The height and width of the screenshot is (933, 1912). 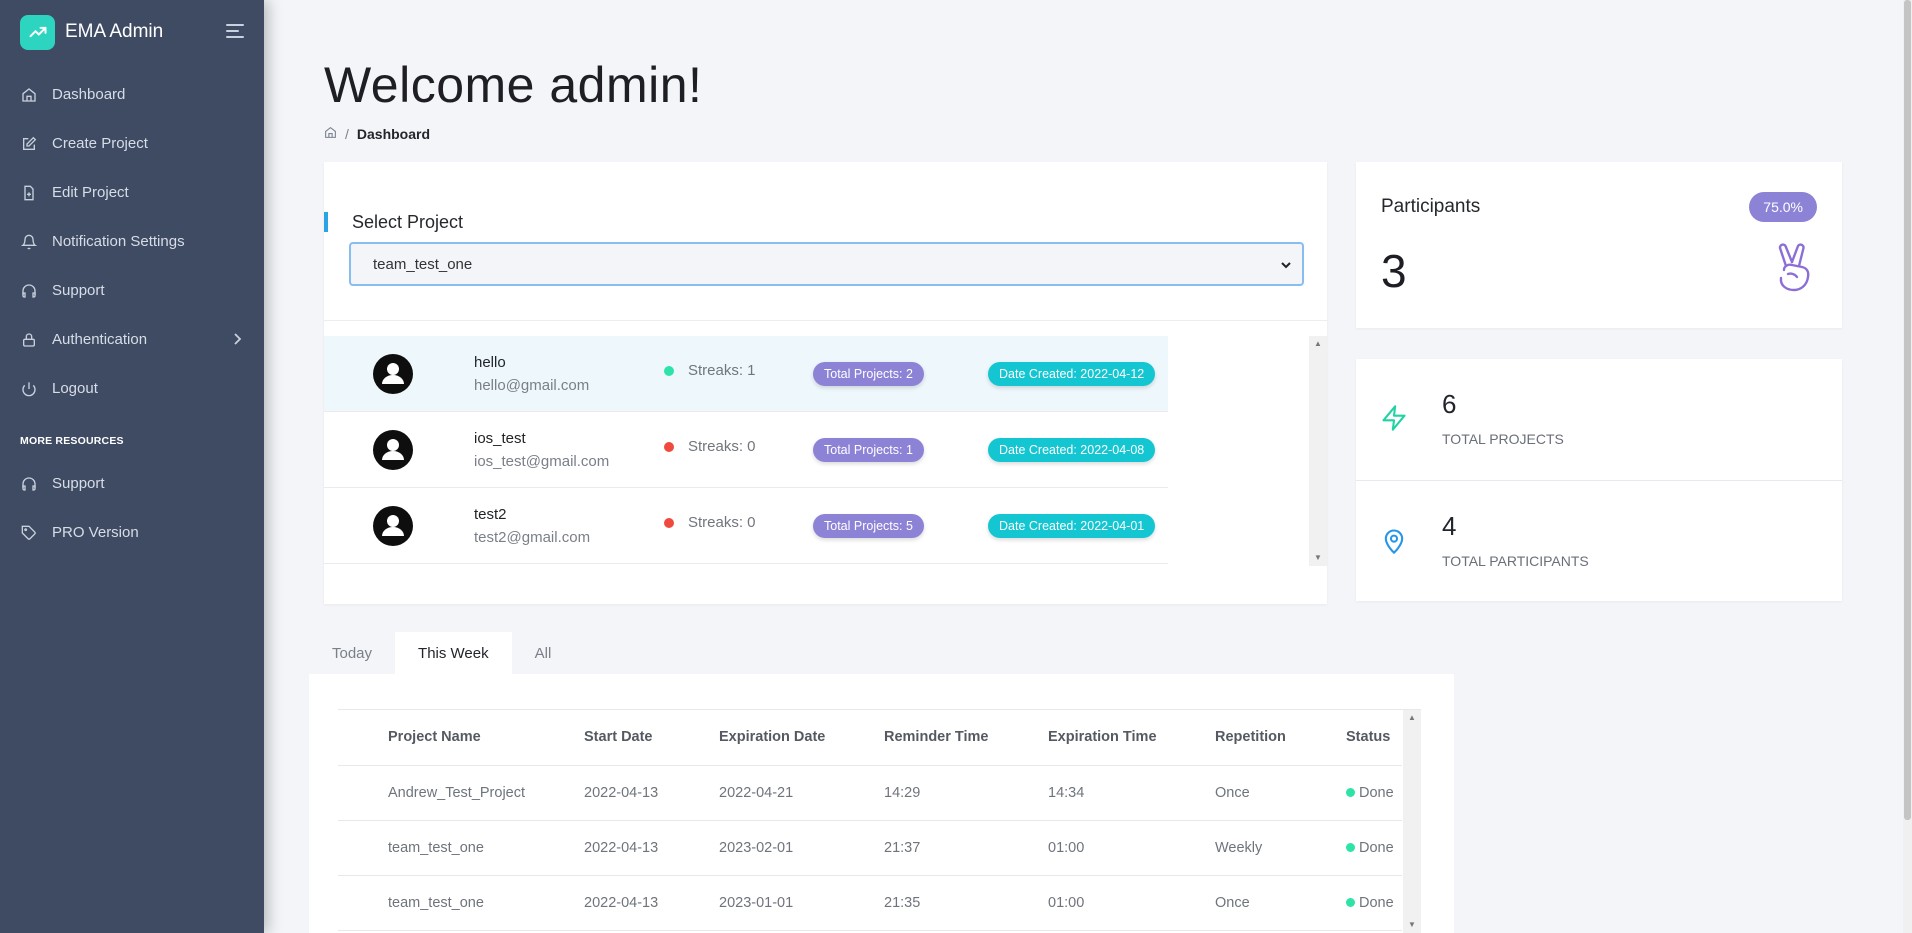 What do you see at coordinates (132, 388) in the screenshot?
I see `sidebar-item-logout: Logout` at bounding box center [132, 388].